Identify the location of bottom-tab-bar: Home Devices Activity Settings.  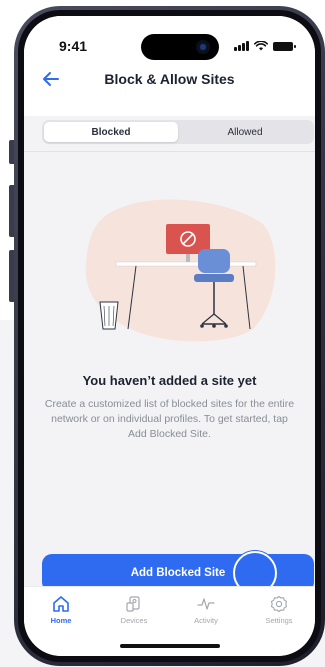
(169, 621).